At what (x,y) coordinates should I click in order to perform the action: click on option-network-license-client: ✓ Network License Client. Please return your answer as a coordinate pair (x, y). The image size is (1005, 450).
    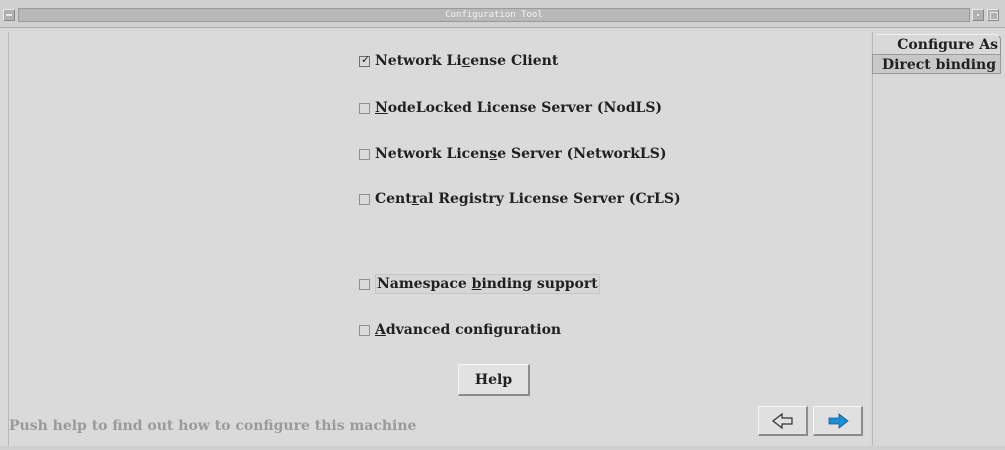
    Looking at the image, I should click on (458, 61).